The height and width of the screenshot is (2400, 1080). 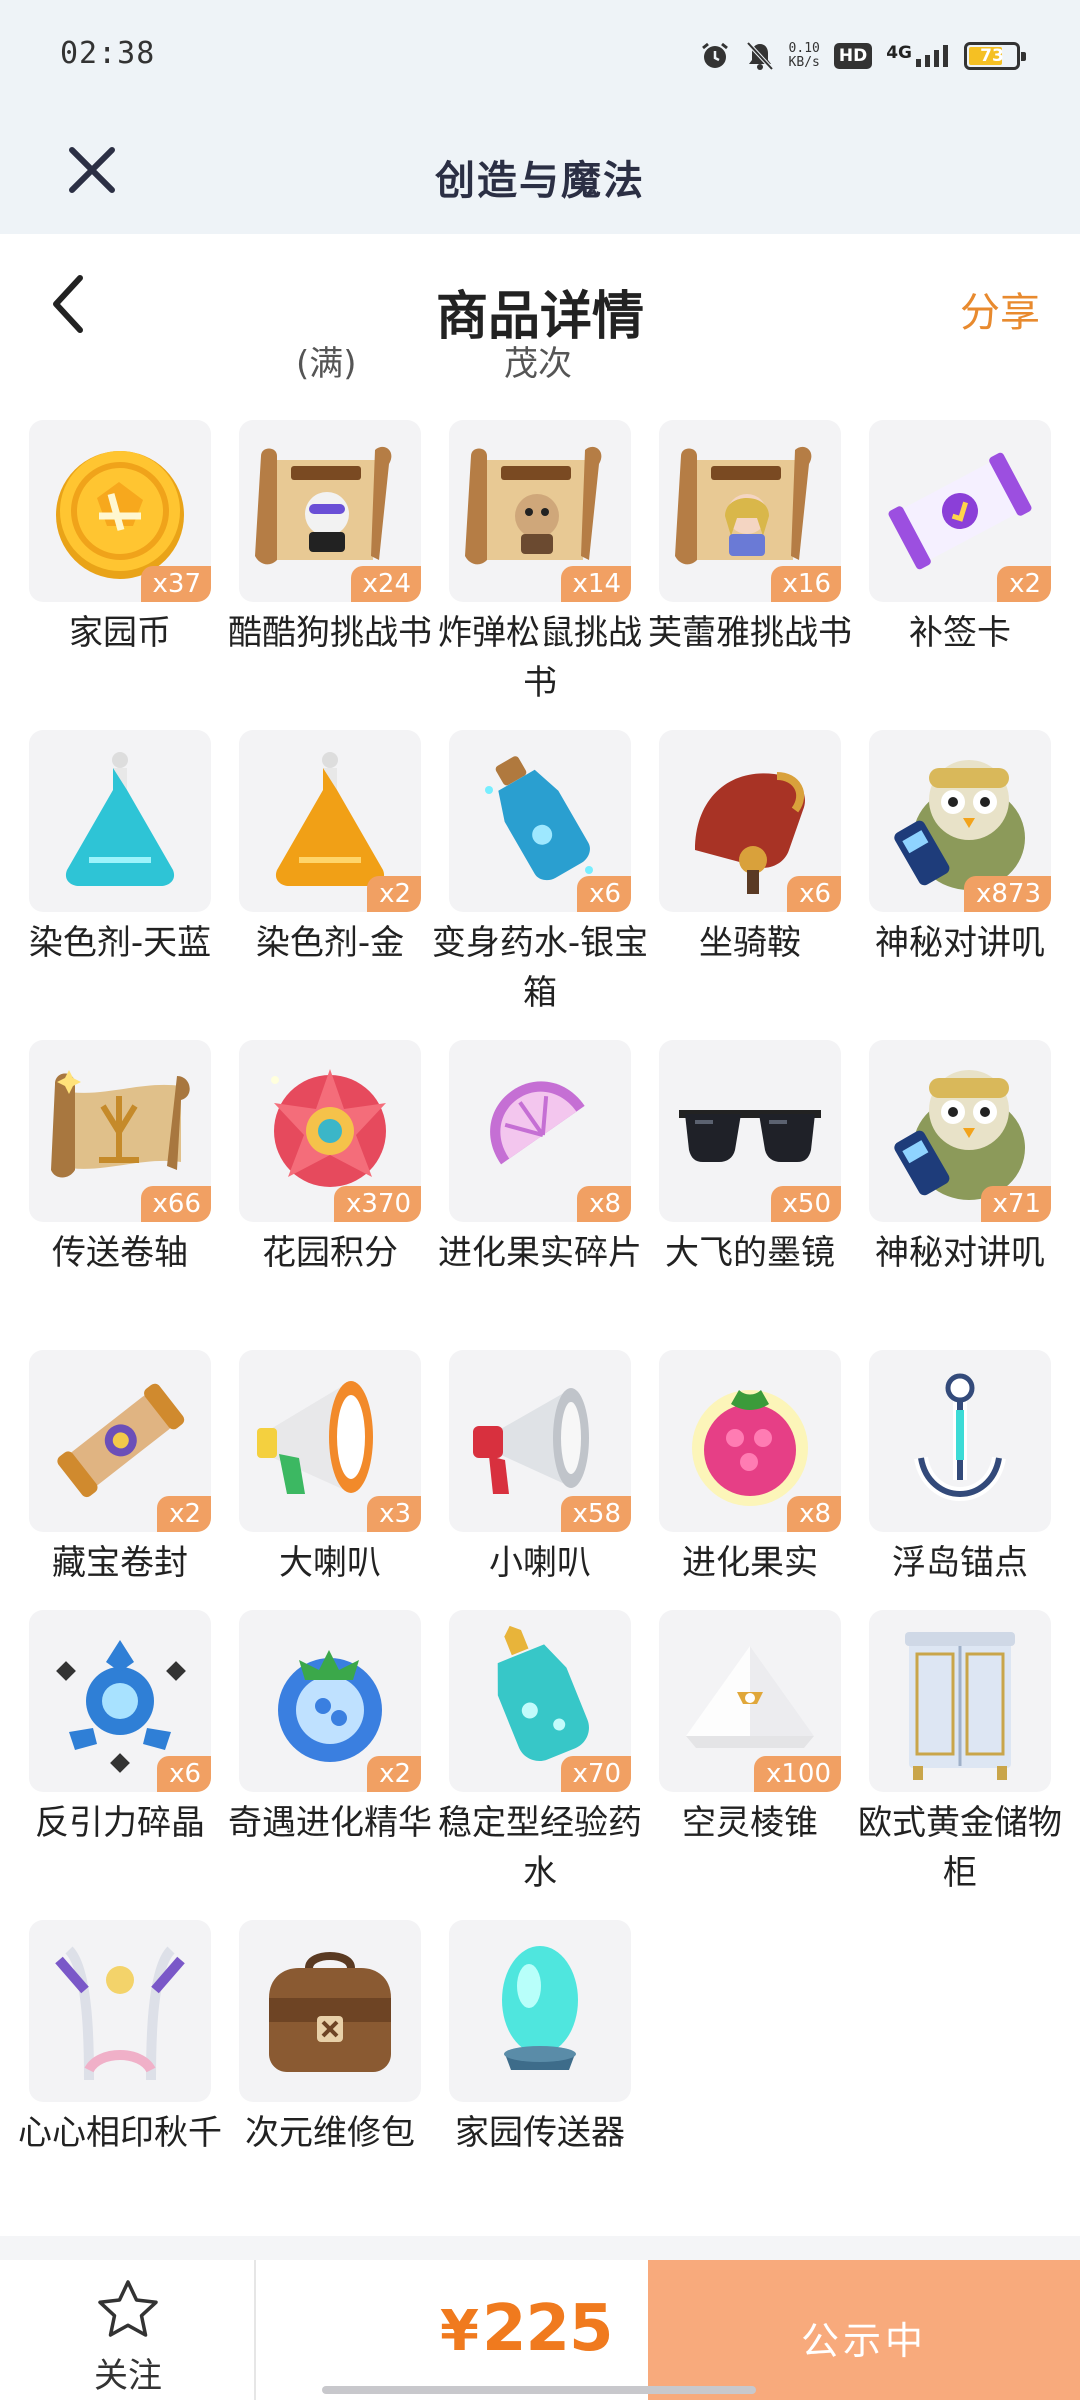 I want to click on item-name: 补签卡, so click(x=960, y=633).